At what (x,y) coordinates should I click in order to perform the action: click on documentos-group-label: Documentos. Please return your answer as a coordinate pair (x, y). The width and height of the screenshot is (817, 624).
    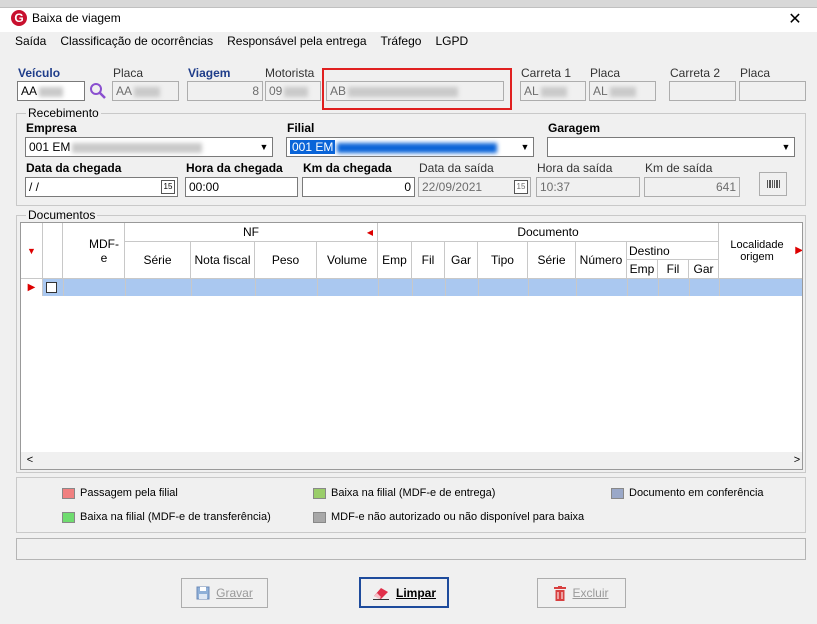
    Looking at the image, I should click on (62, 215).